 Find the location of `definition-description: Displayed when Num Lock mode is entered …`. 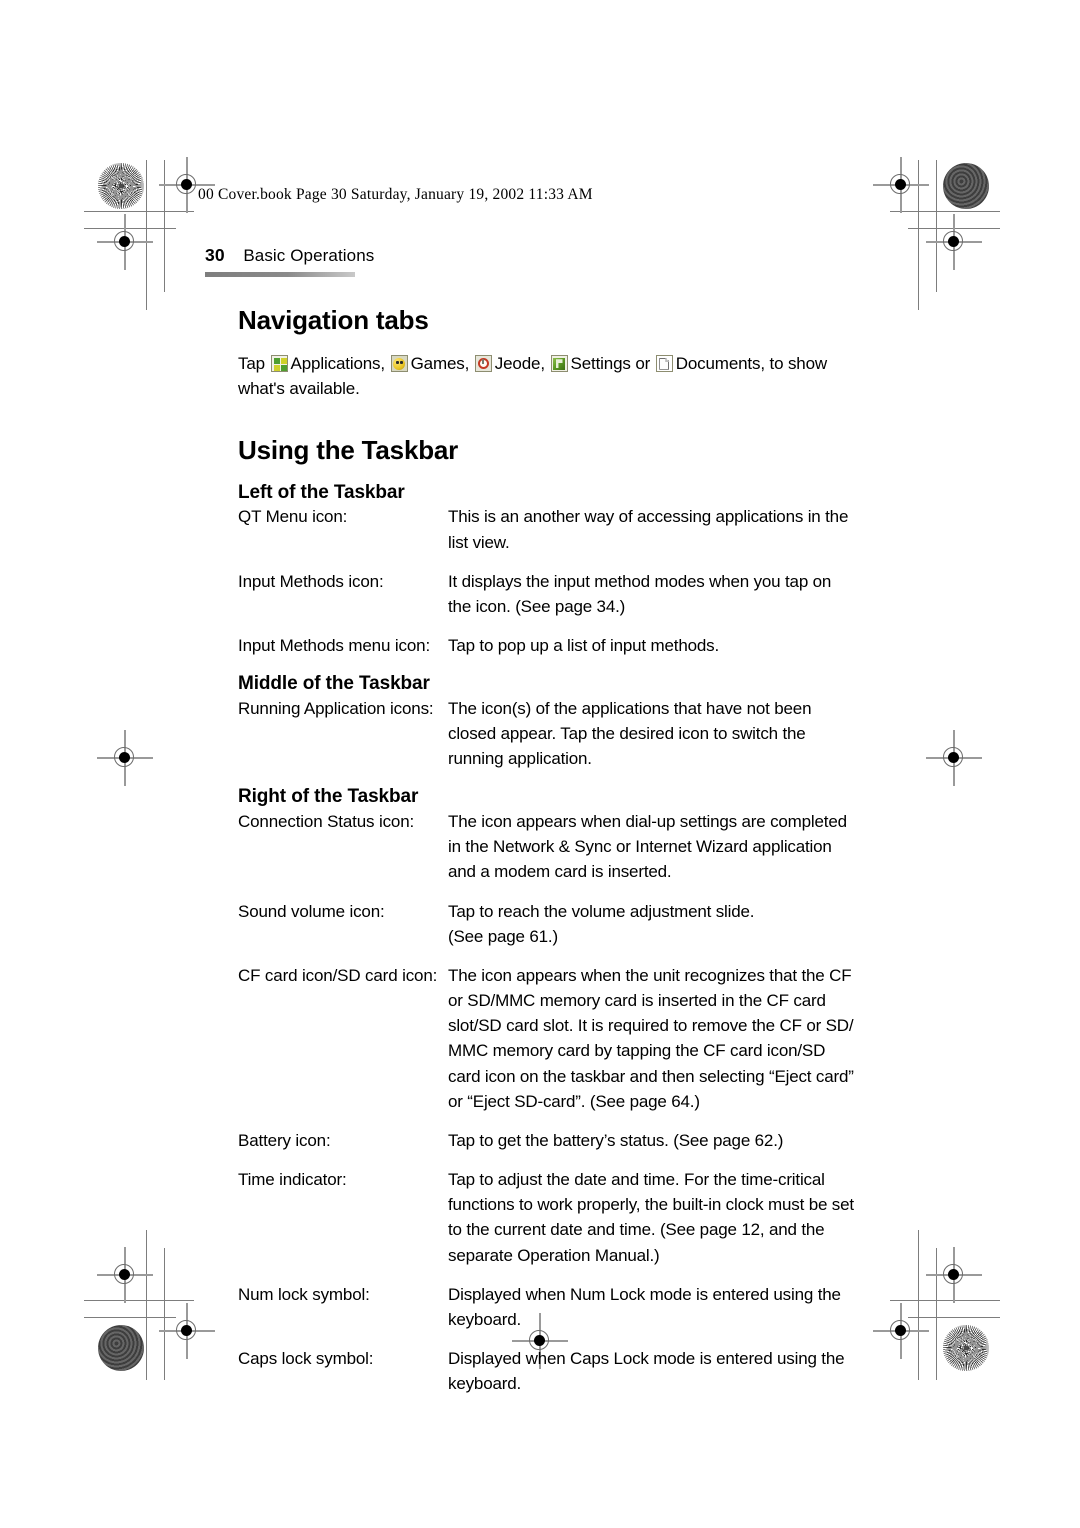

definition-description: Displayed when Num Lock mode is entered … is located at coordinates (653, 1307).